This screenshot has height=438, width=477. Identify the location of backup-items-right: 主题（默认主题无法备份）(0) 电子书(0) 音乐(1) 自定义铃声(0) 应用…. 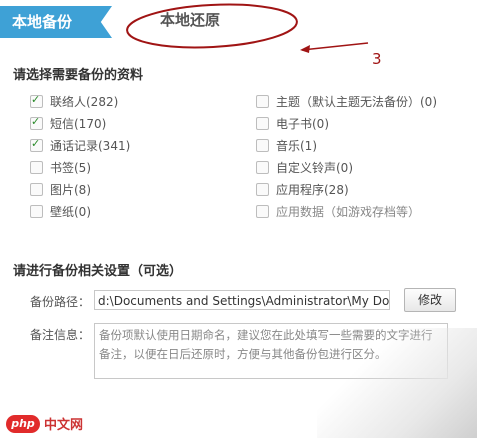
(346, 156).